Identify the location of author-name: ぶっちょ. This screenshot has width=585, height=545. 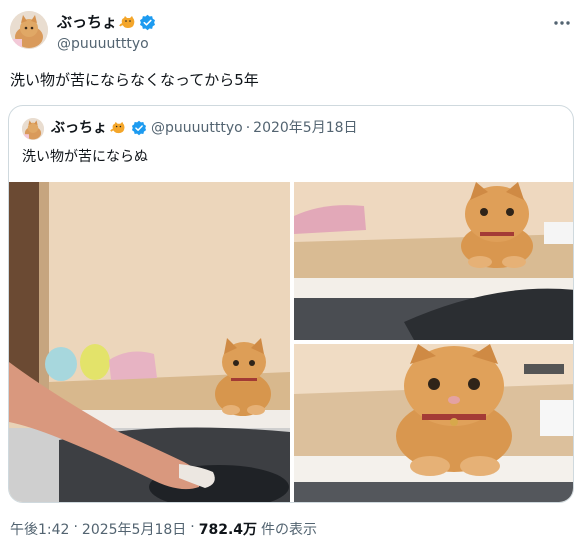
(87, 22).